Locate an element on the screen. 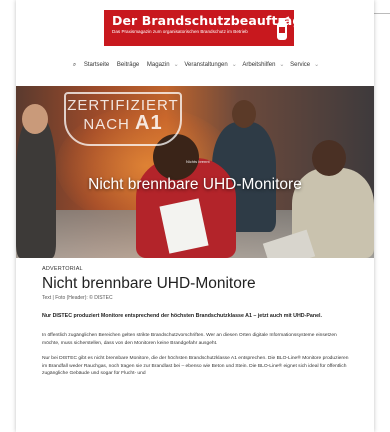  hero-person-back-head is located at coordinates (244, 114).